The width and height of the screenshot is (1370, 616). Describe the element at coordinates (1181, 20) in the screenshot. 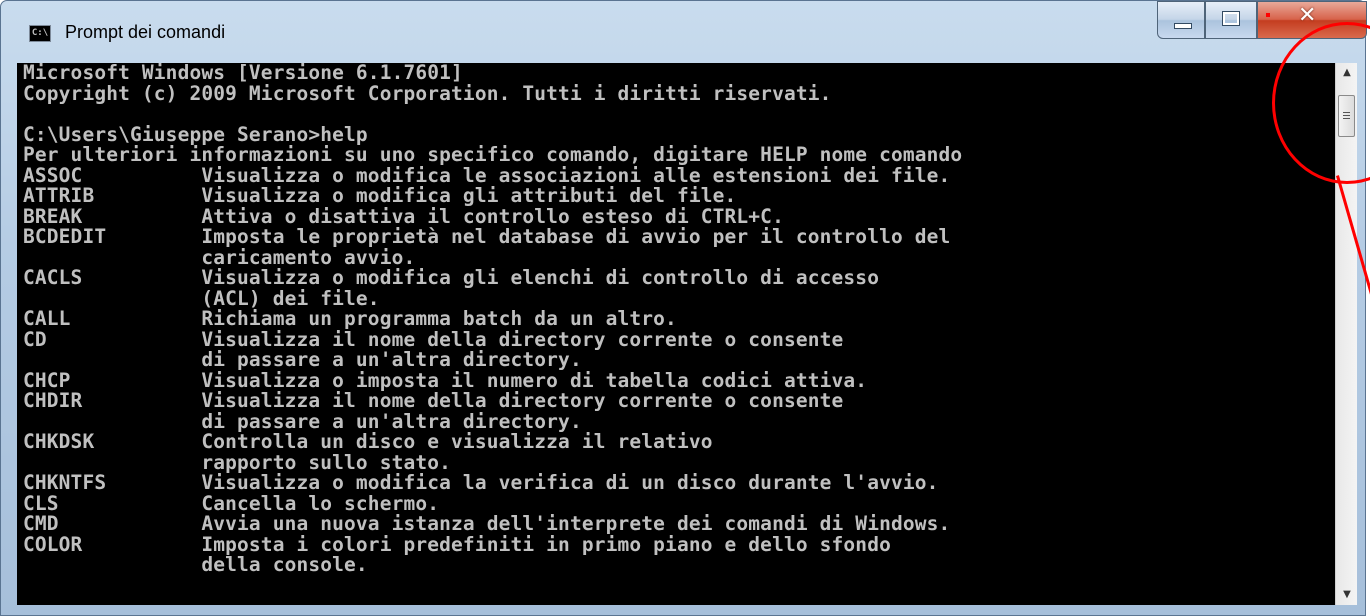

I see `minimize-button` at that location.